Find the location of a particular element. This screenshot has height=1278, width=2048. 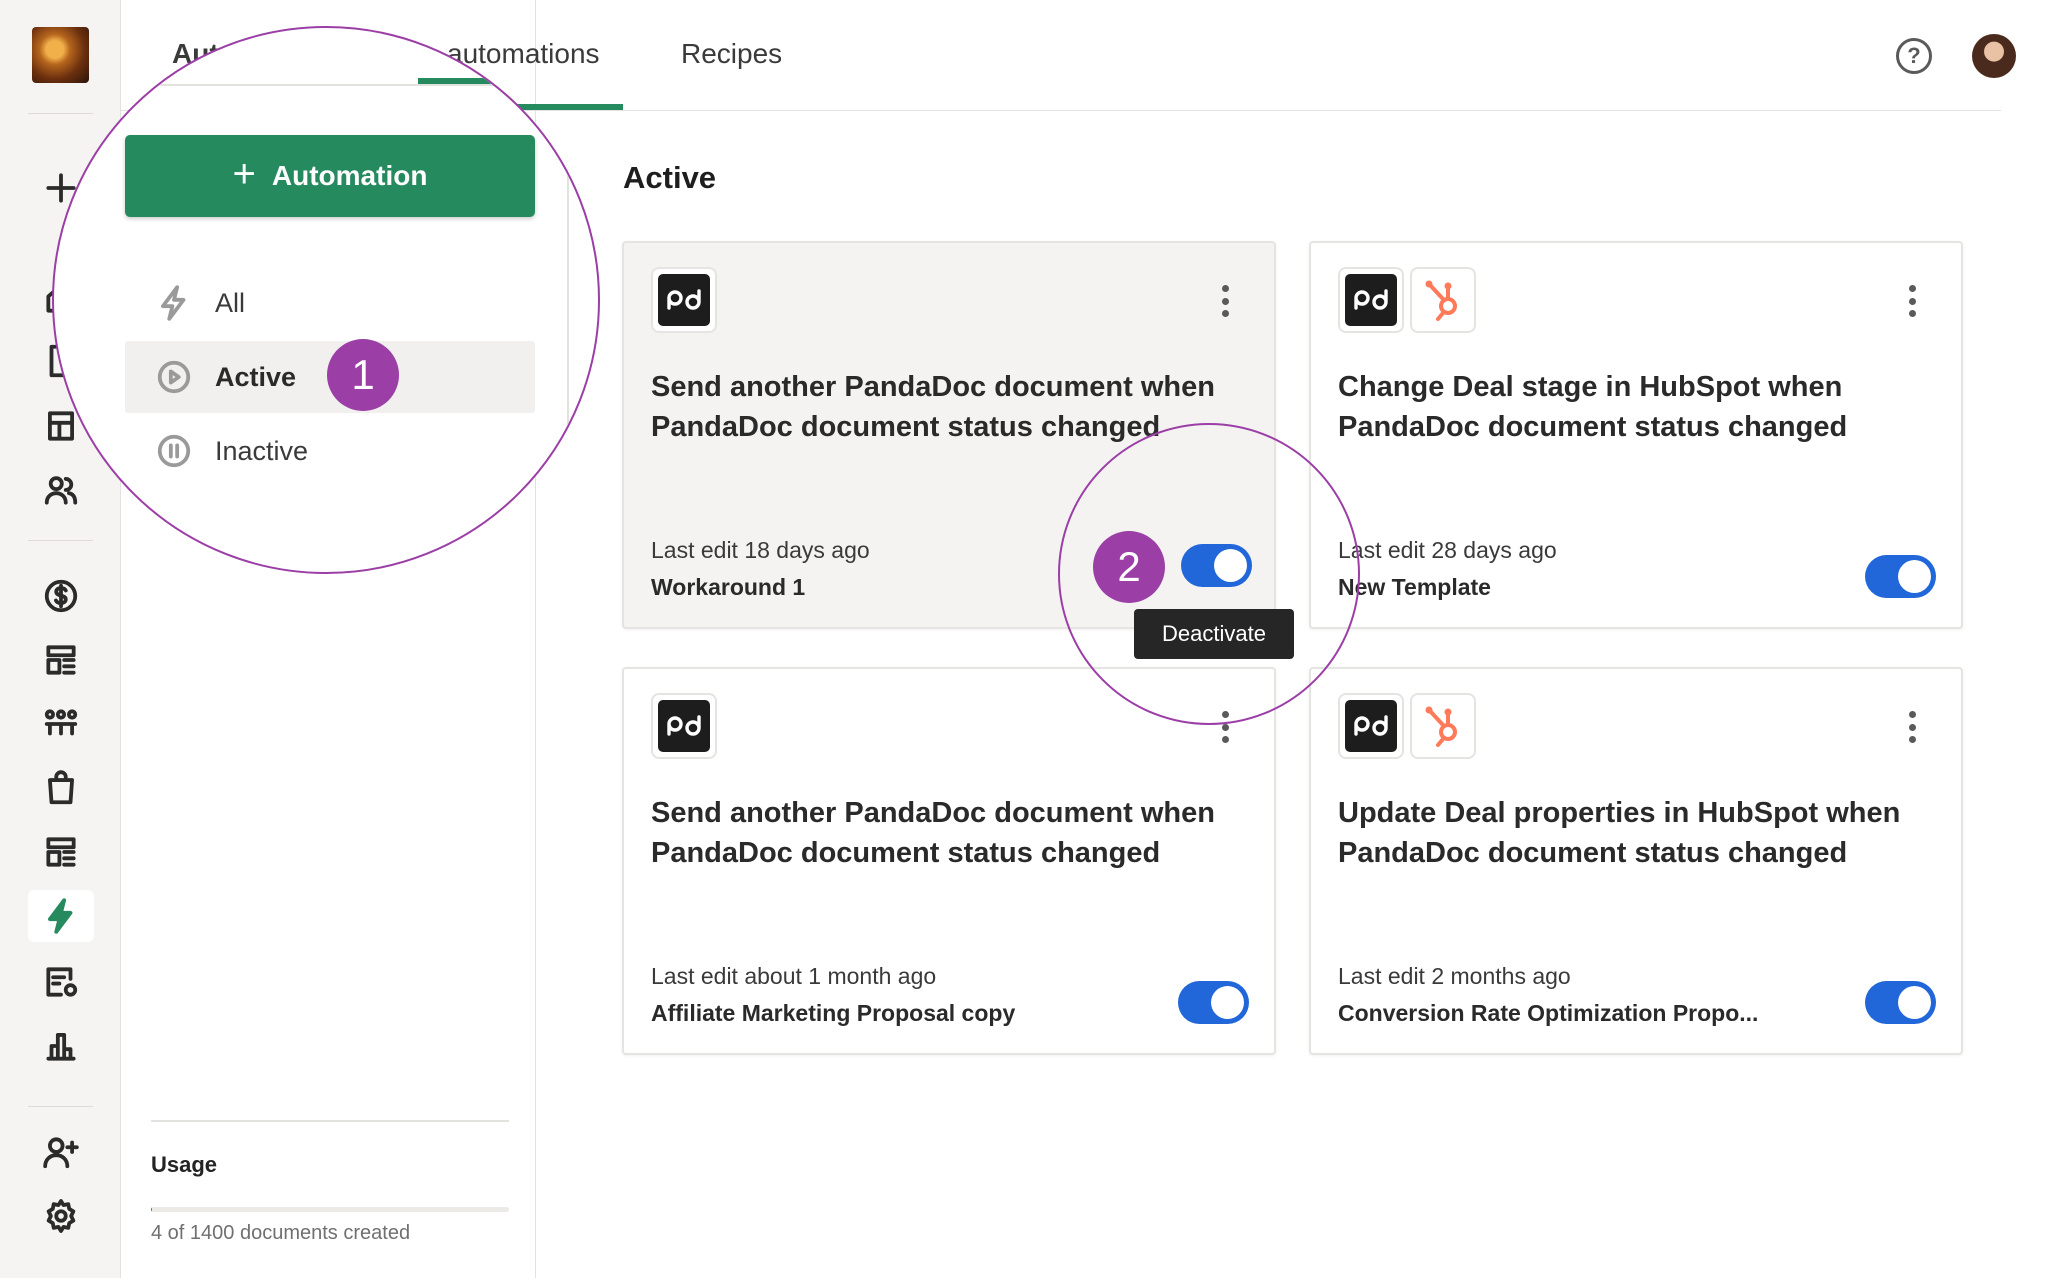

workflow-icon is located at coordinates (61, 722).